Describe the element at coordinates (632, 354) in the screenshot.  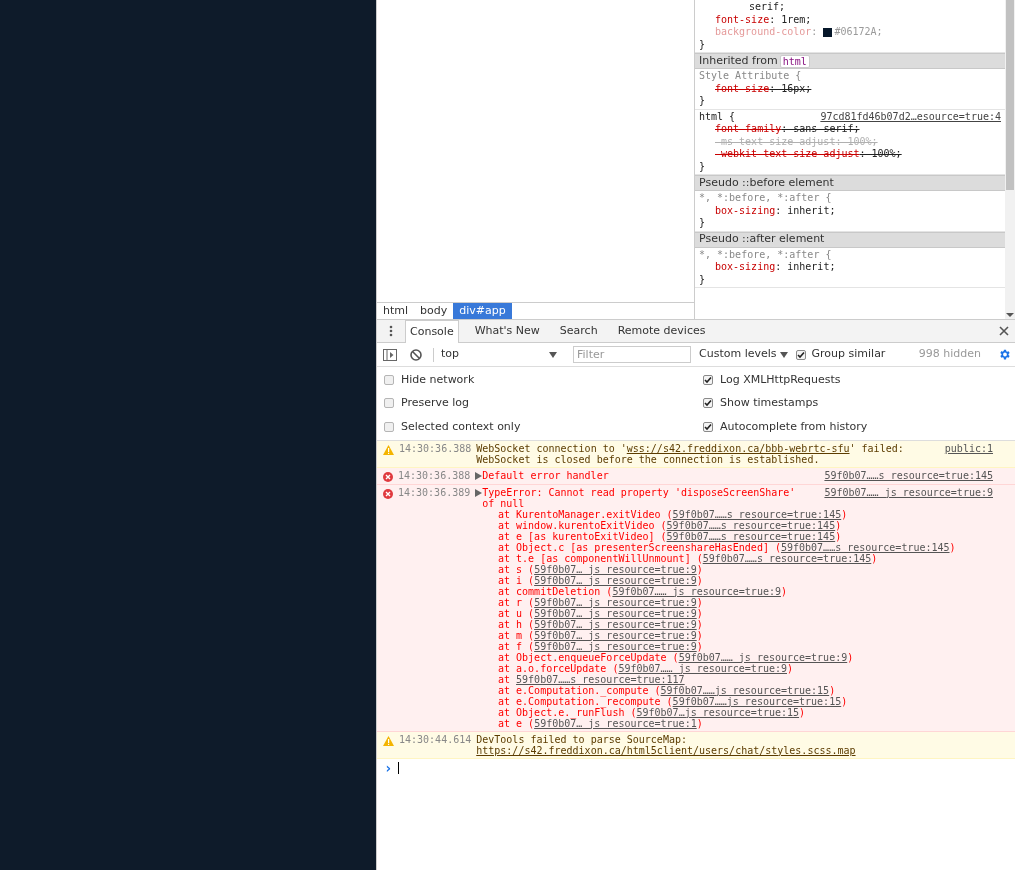
I see `filter-field: Filter` at that location.